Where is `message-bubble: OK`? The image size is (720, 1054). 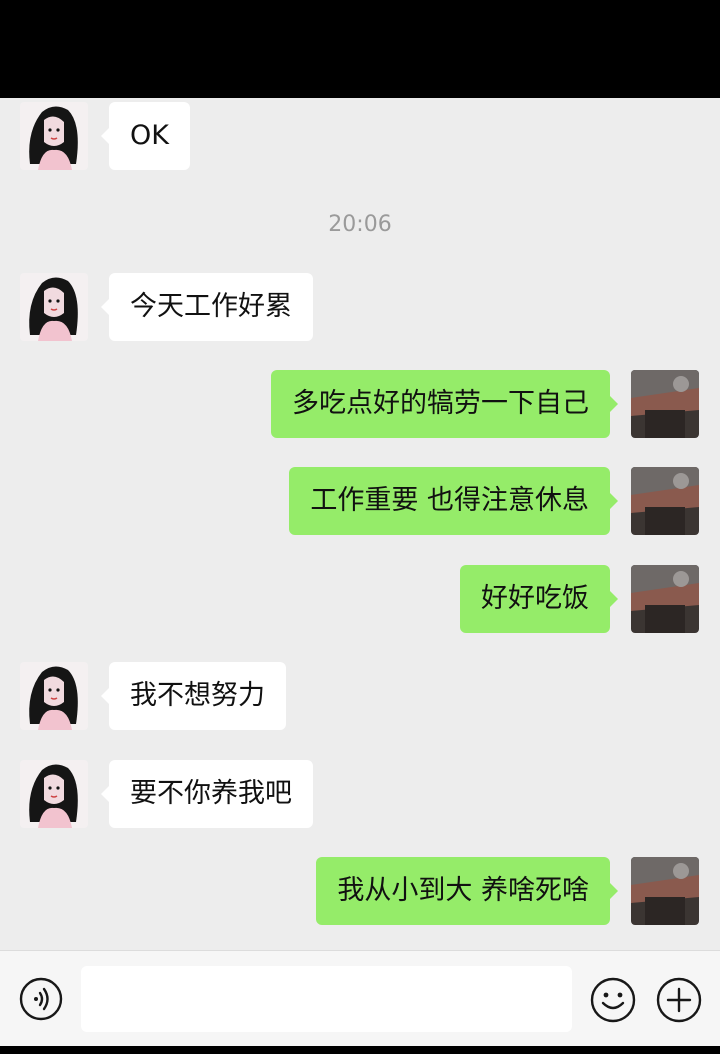 message-bubble: OK is located at coordinates (145, 136).